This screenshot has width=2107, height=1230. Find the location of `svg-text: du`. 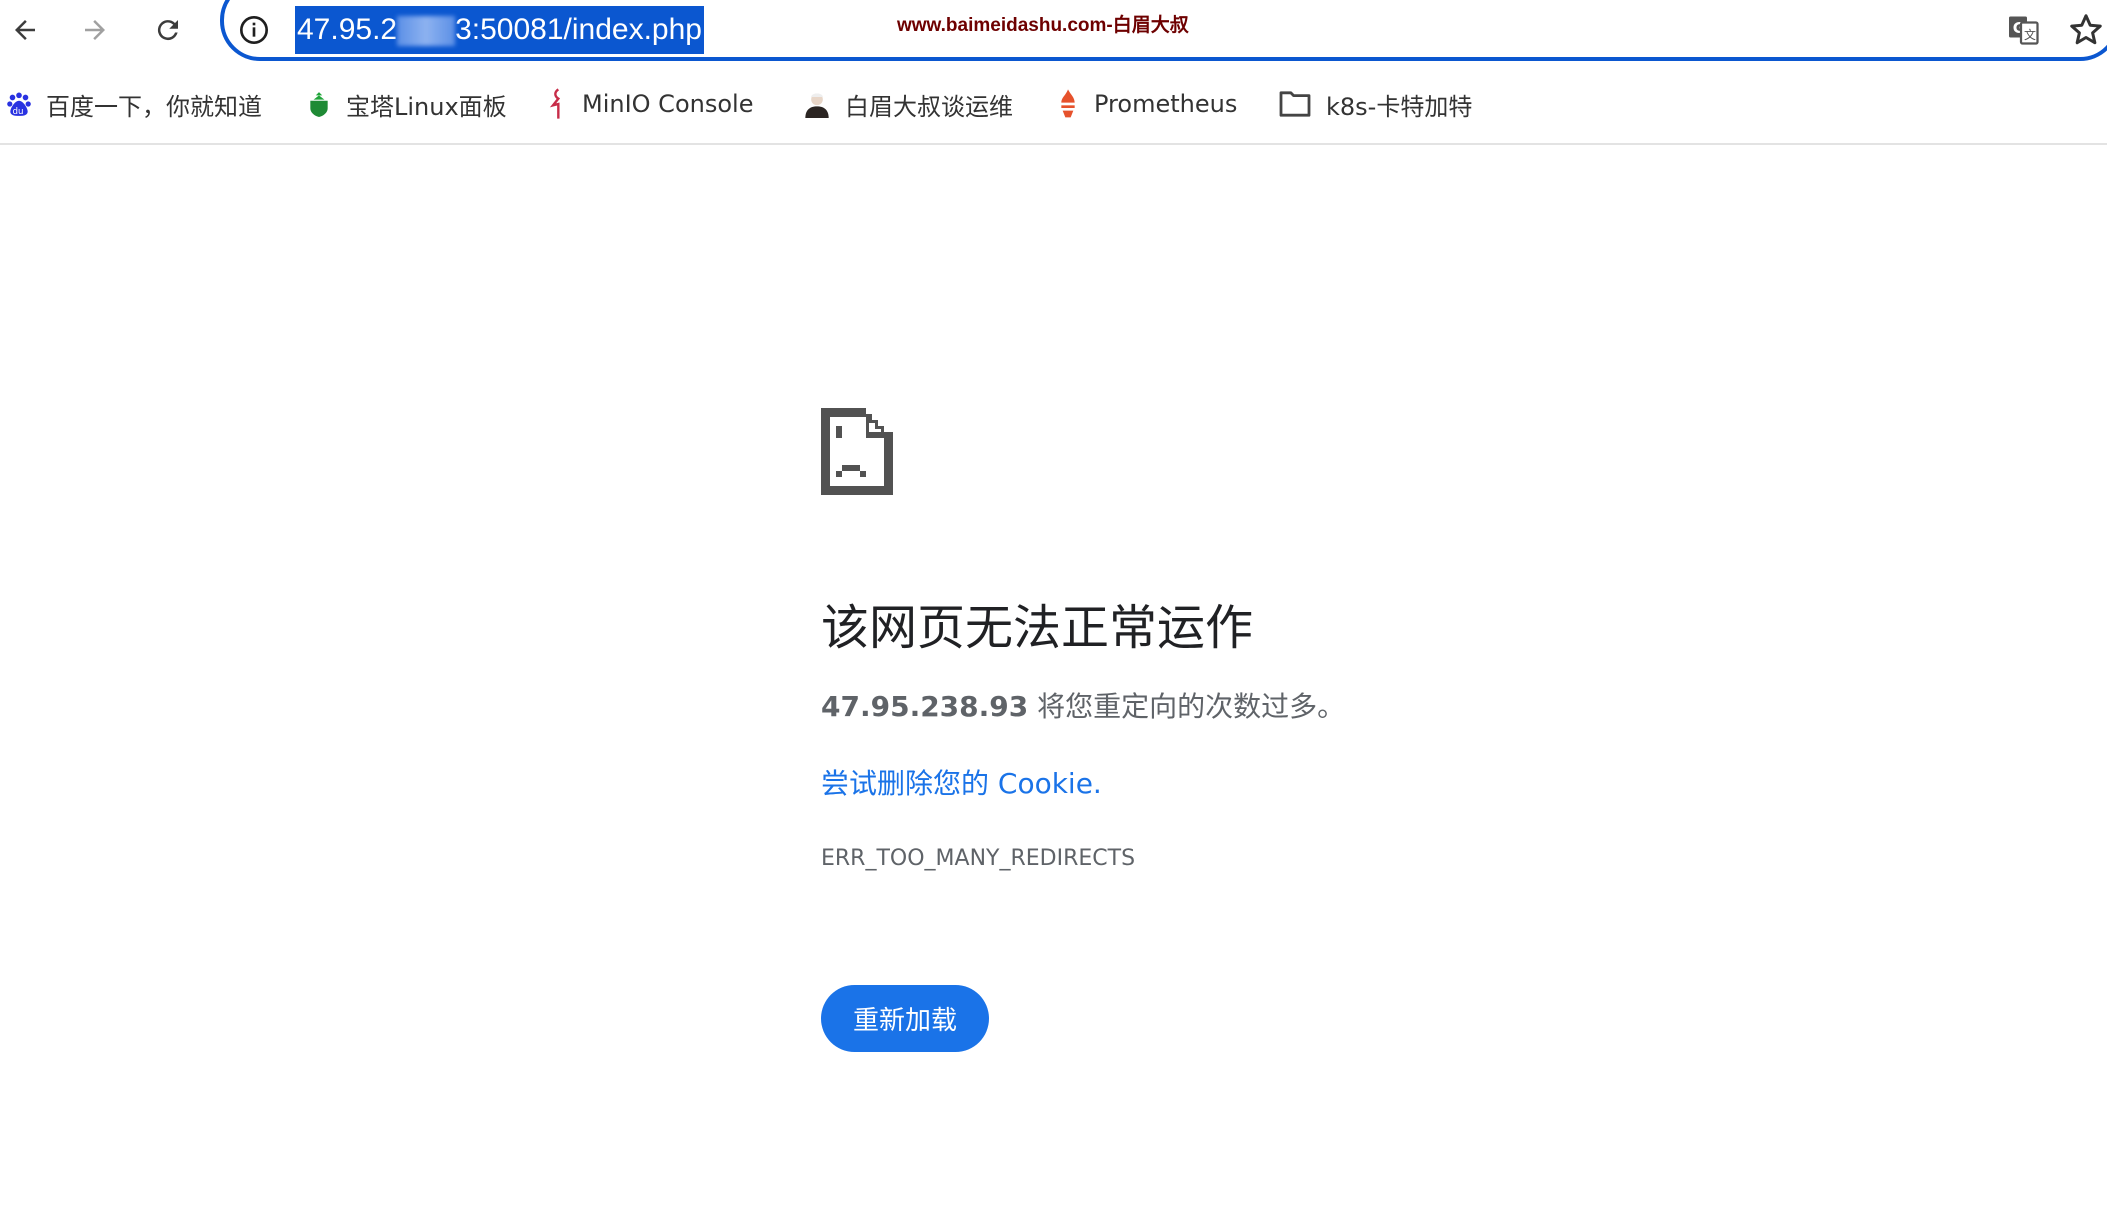

svg-text: du is located at coordinates (18, 112).